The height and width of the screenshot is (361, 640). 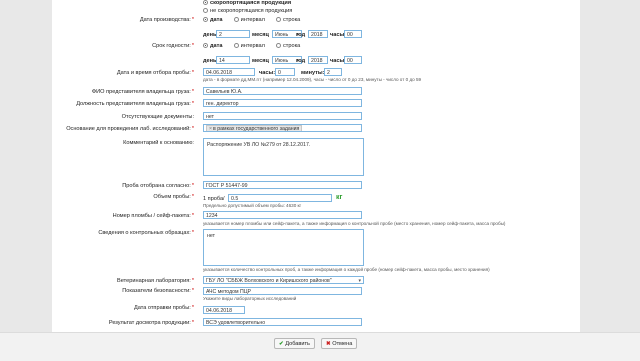 What do you see at coordinates (282, 215) in the screenshot?
I see `seal-number-input: 1234` at bounding box center [282, 215].